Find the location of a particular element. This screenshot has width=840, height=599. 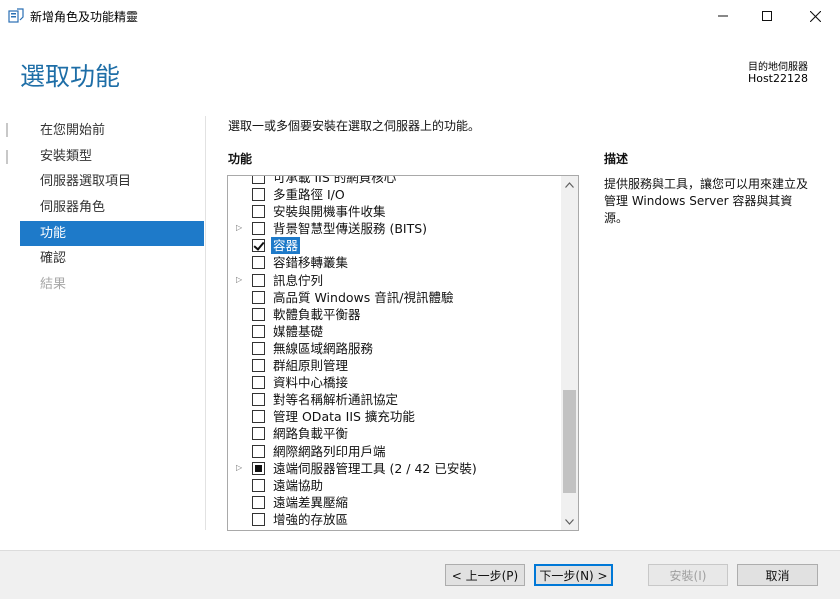

nav-step-item: 伺服器選取項目 is located at coordinates (112, 182).